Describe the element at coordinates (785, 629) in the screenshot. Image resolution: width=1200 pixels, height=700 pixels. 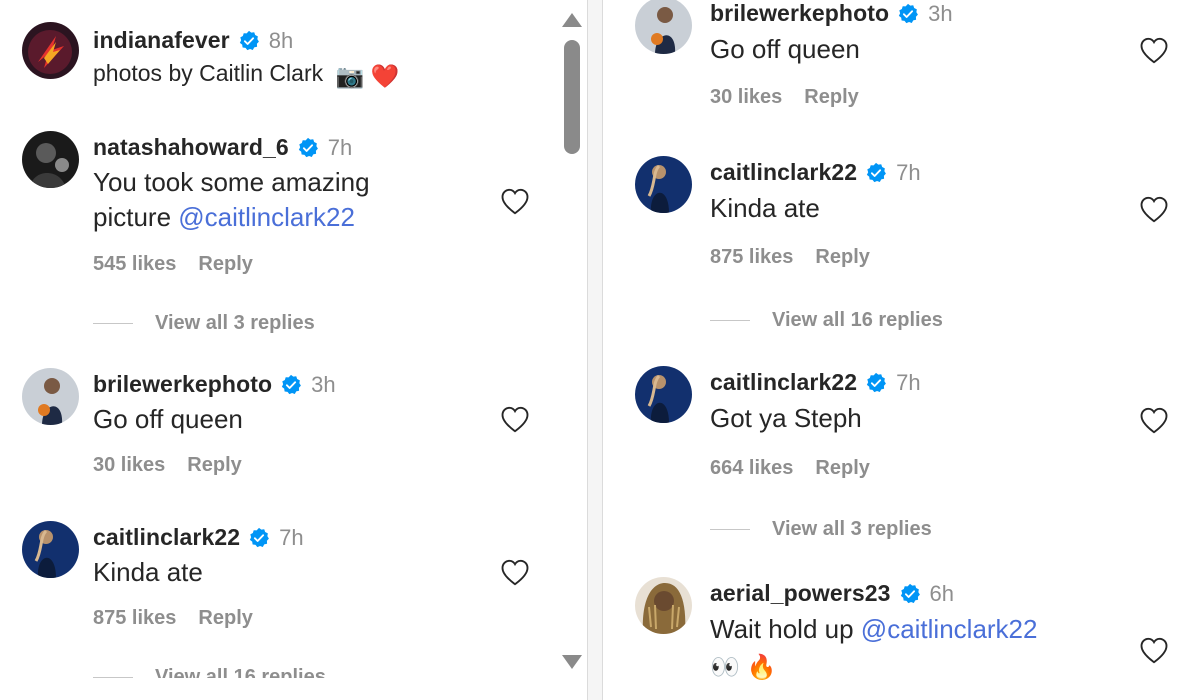
I see `comment-text-body: Wait hold up` at that location.